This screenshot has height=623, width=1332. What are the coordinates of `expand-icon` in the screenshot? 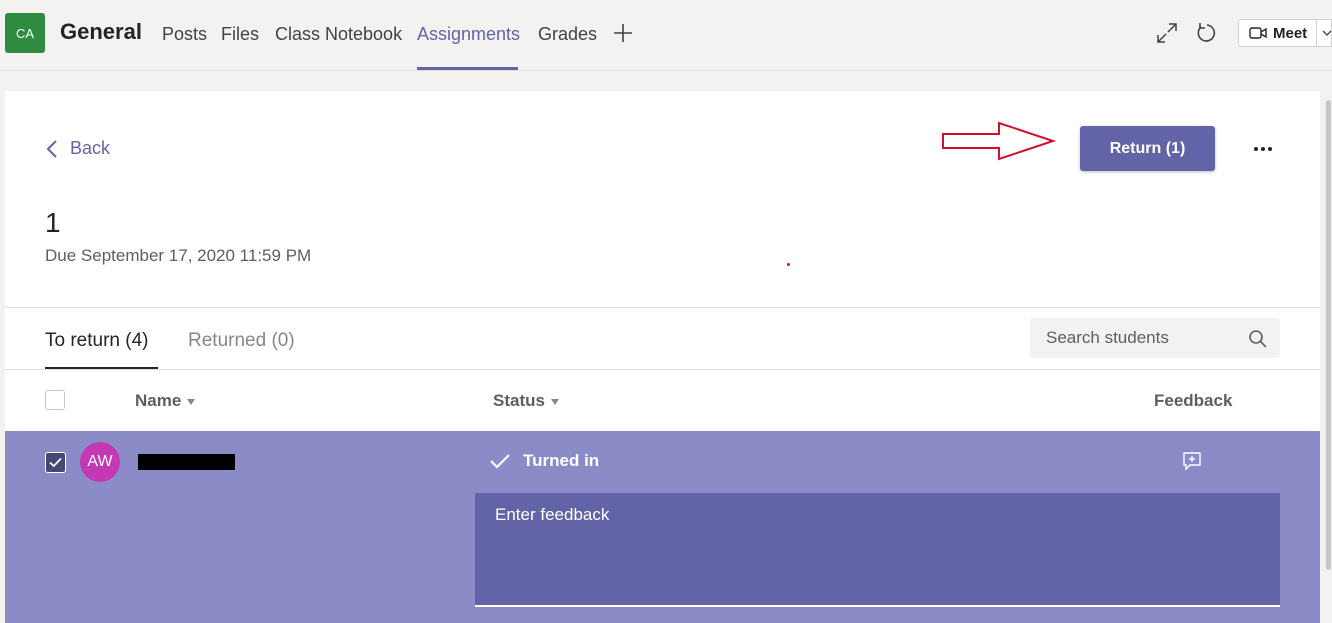 It's located at (1167, 33).